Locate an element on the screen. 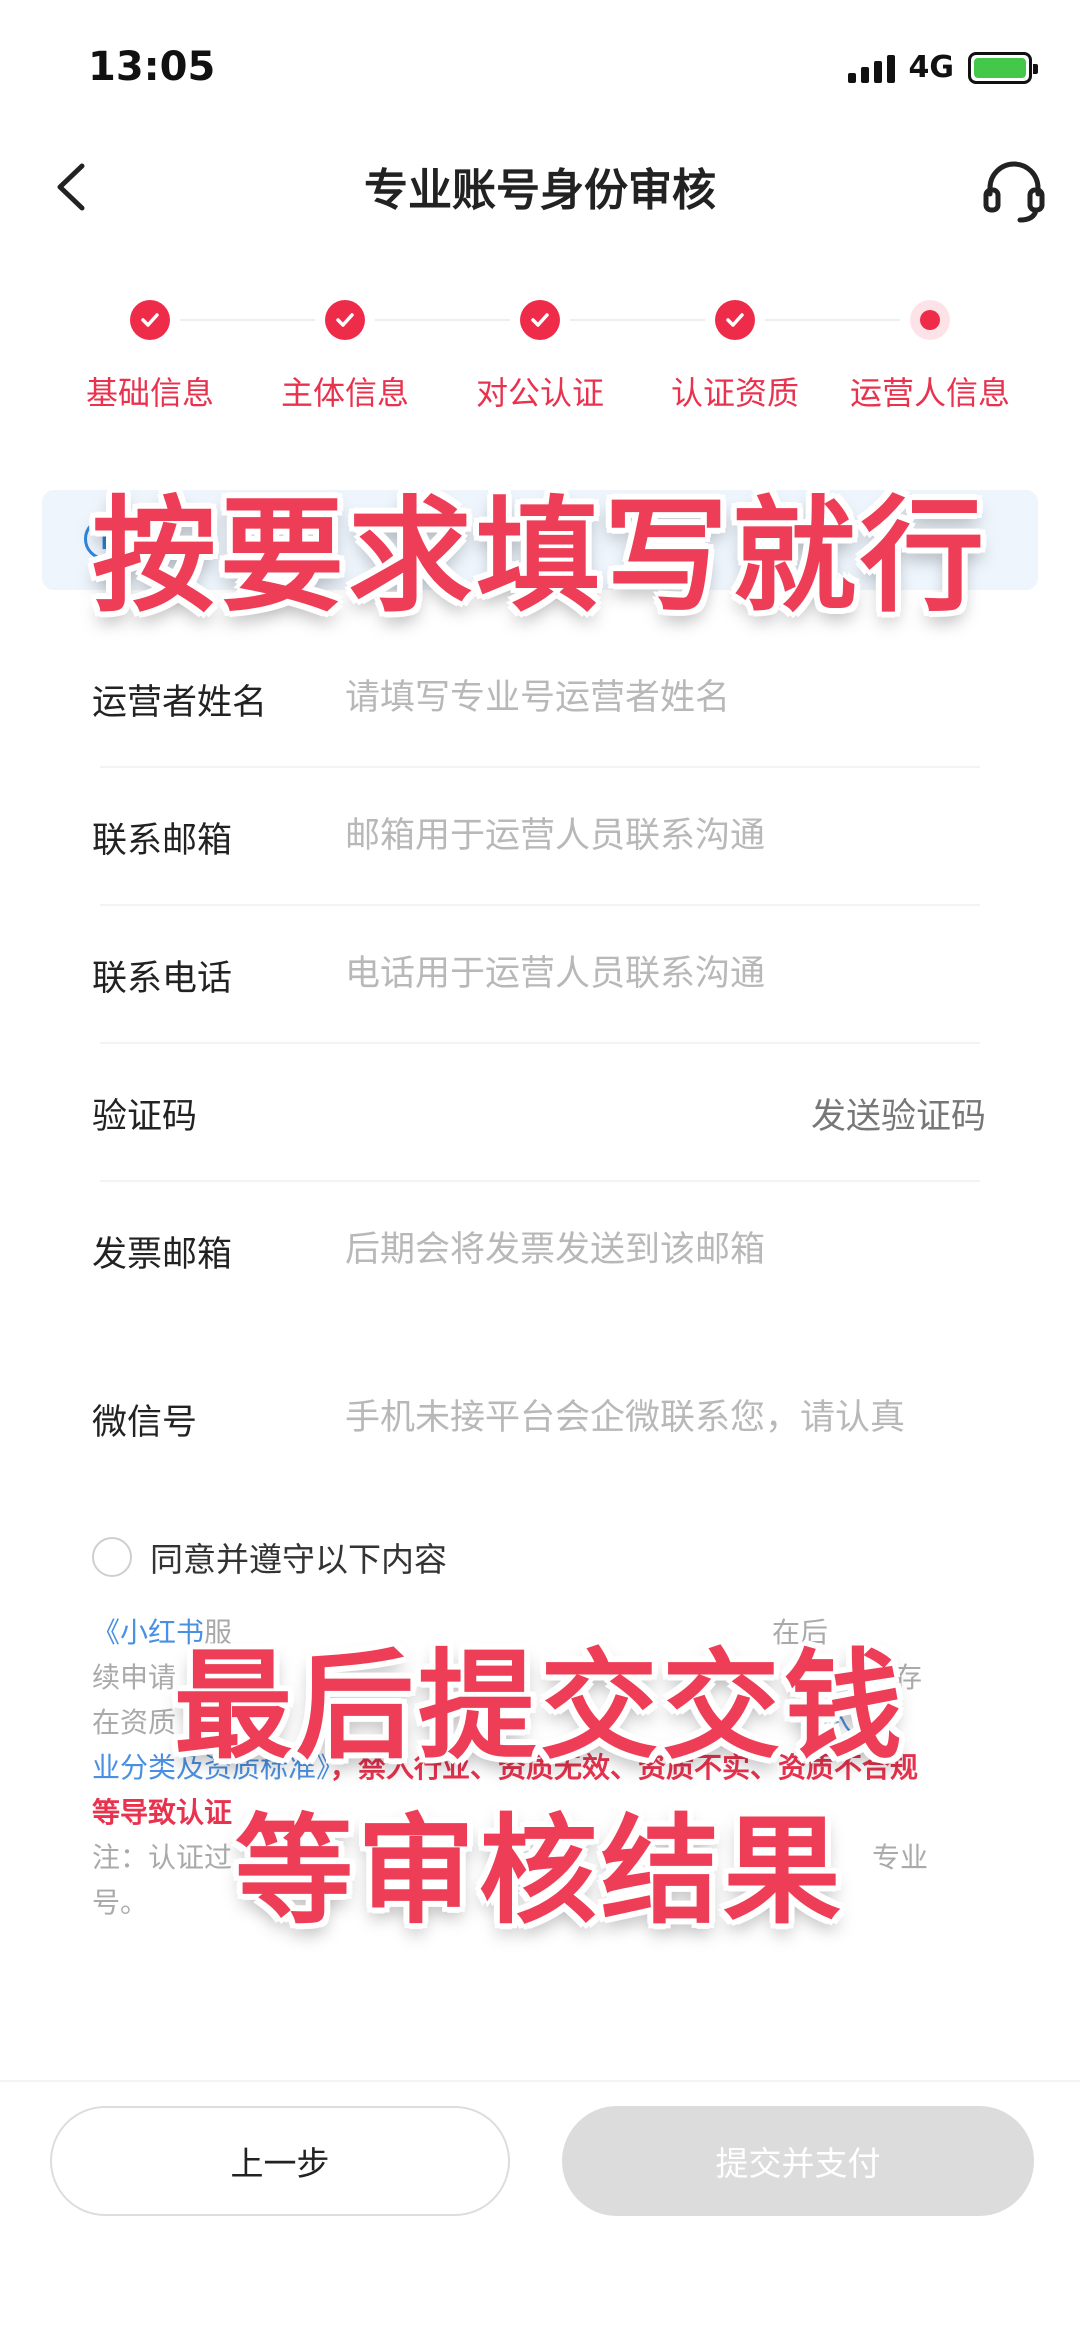 The image size is (1080, 2337). progress-steps: 基础信息 主体信息 对公认证 认证资质 运营人信息 is located at coordinates (540, 365).